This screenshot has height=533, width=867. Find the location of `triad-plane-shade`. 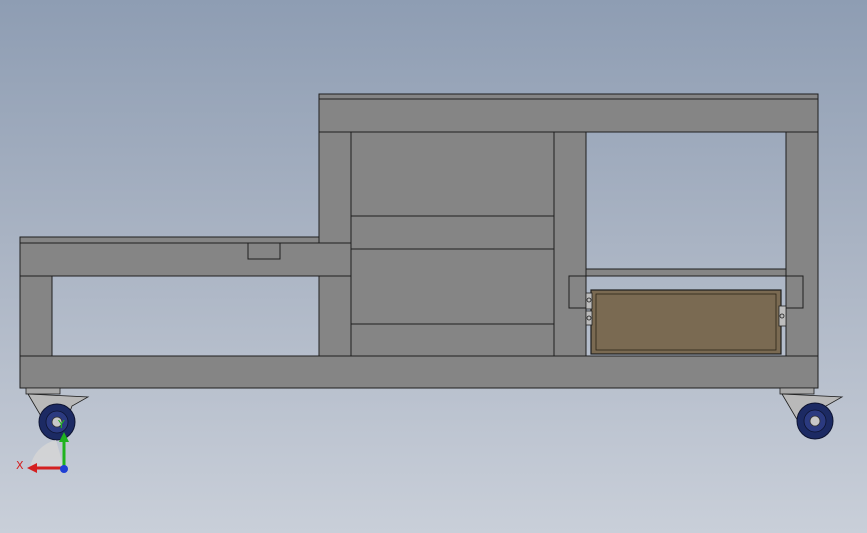

triad-plane-shade is located at coordinates (47, 454).